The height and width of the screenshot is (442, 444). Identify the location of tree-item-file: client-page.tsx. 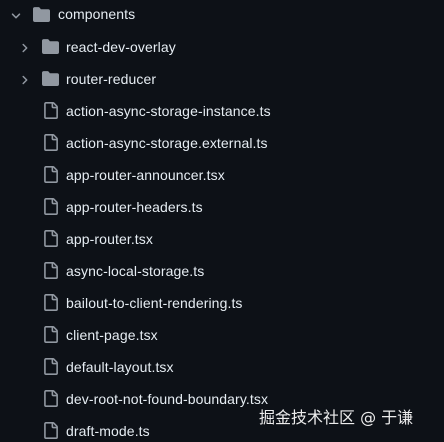
(222, 336).